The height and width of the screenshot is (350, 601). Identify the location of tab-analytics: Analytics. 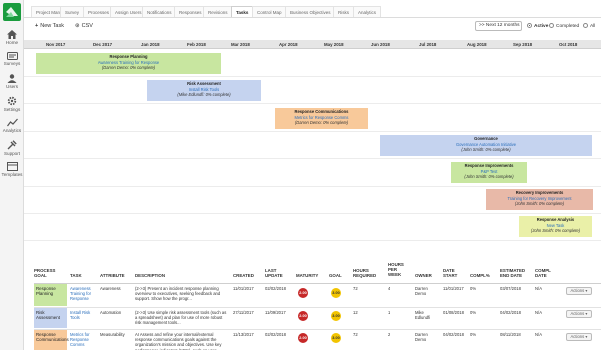
(367, 11).